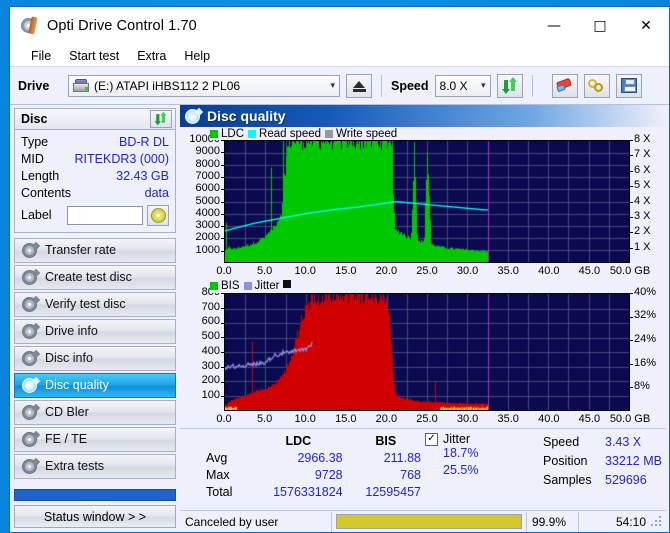 Image resolution: width=670 pixels, height=533 pixels. I want to click on menu-item-extra: Extra, so click(151, 56).